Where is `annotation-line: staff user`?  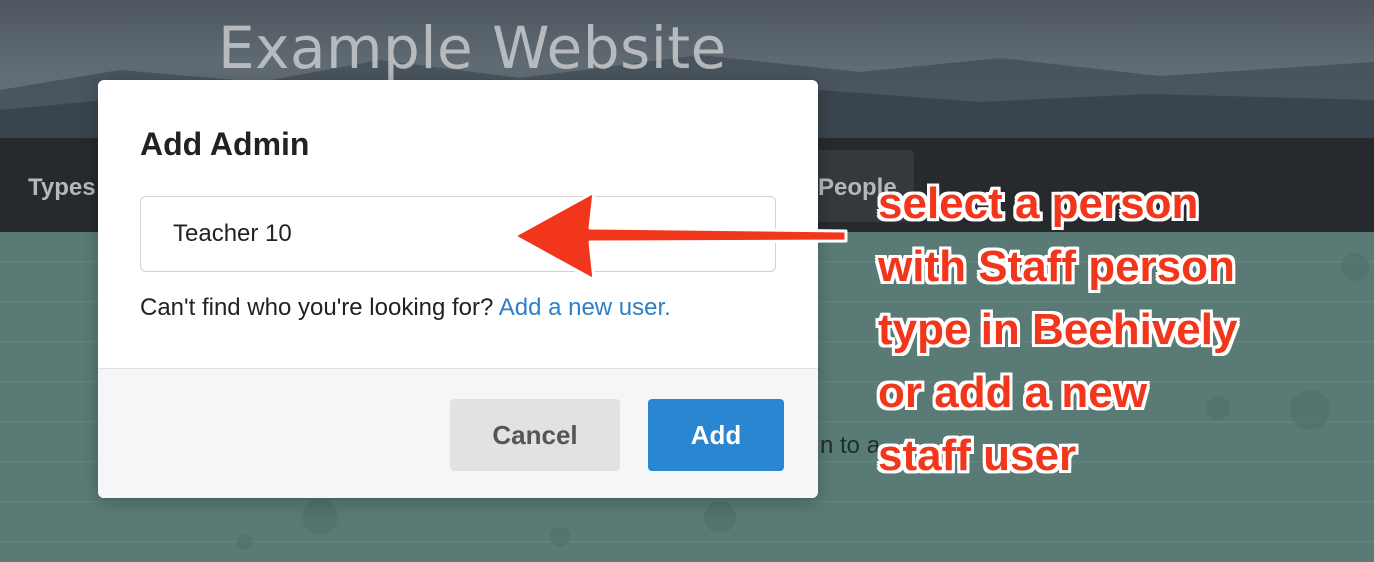 annotation-line: staff user is located at coordinates (977, 455).